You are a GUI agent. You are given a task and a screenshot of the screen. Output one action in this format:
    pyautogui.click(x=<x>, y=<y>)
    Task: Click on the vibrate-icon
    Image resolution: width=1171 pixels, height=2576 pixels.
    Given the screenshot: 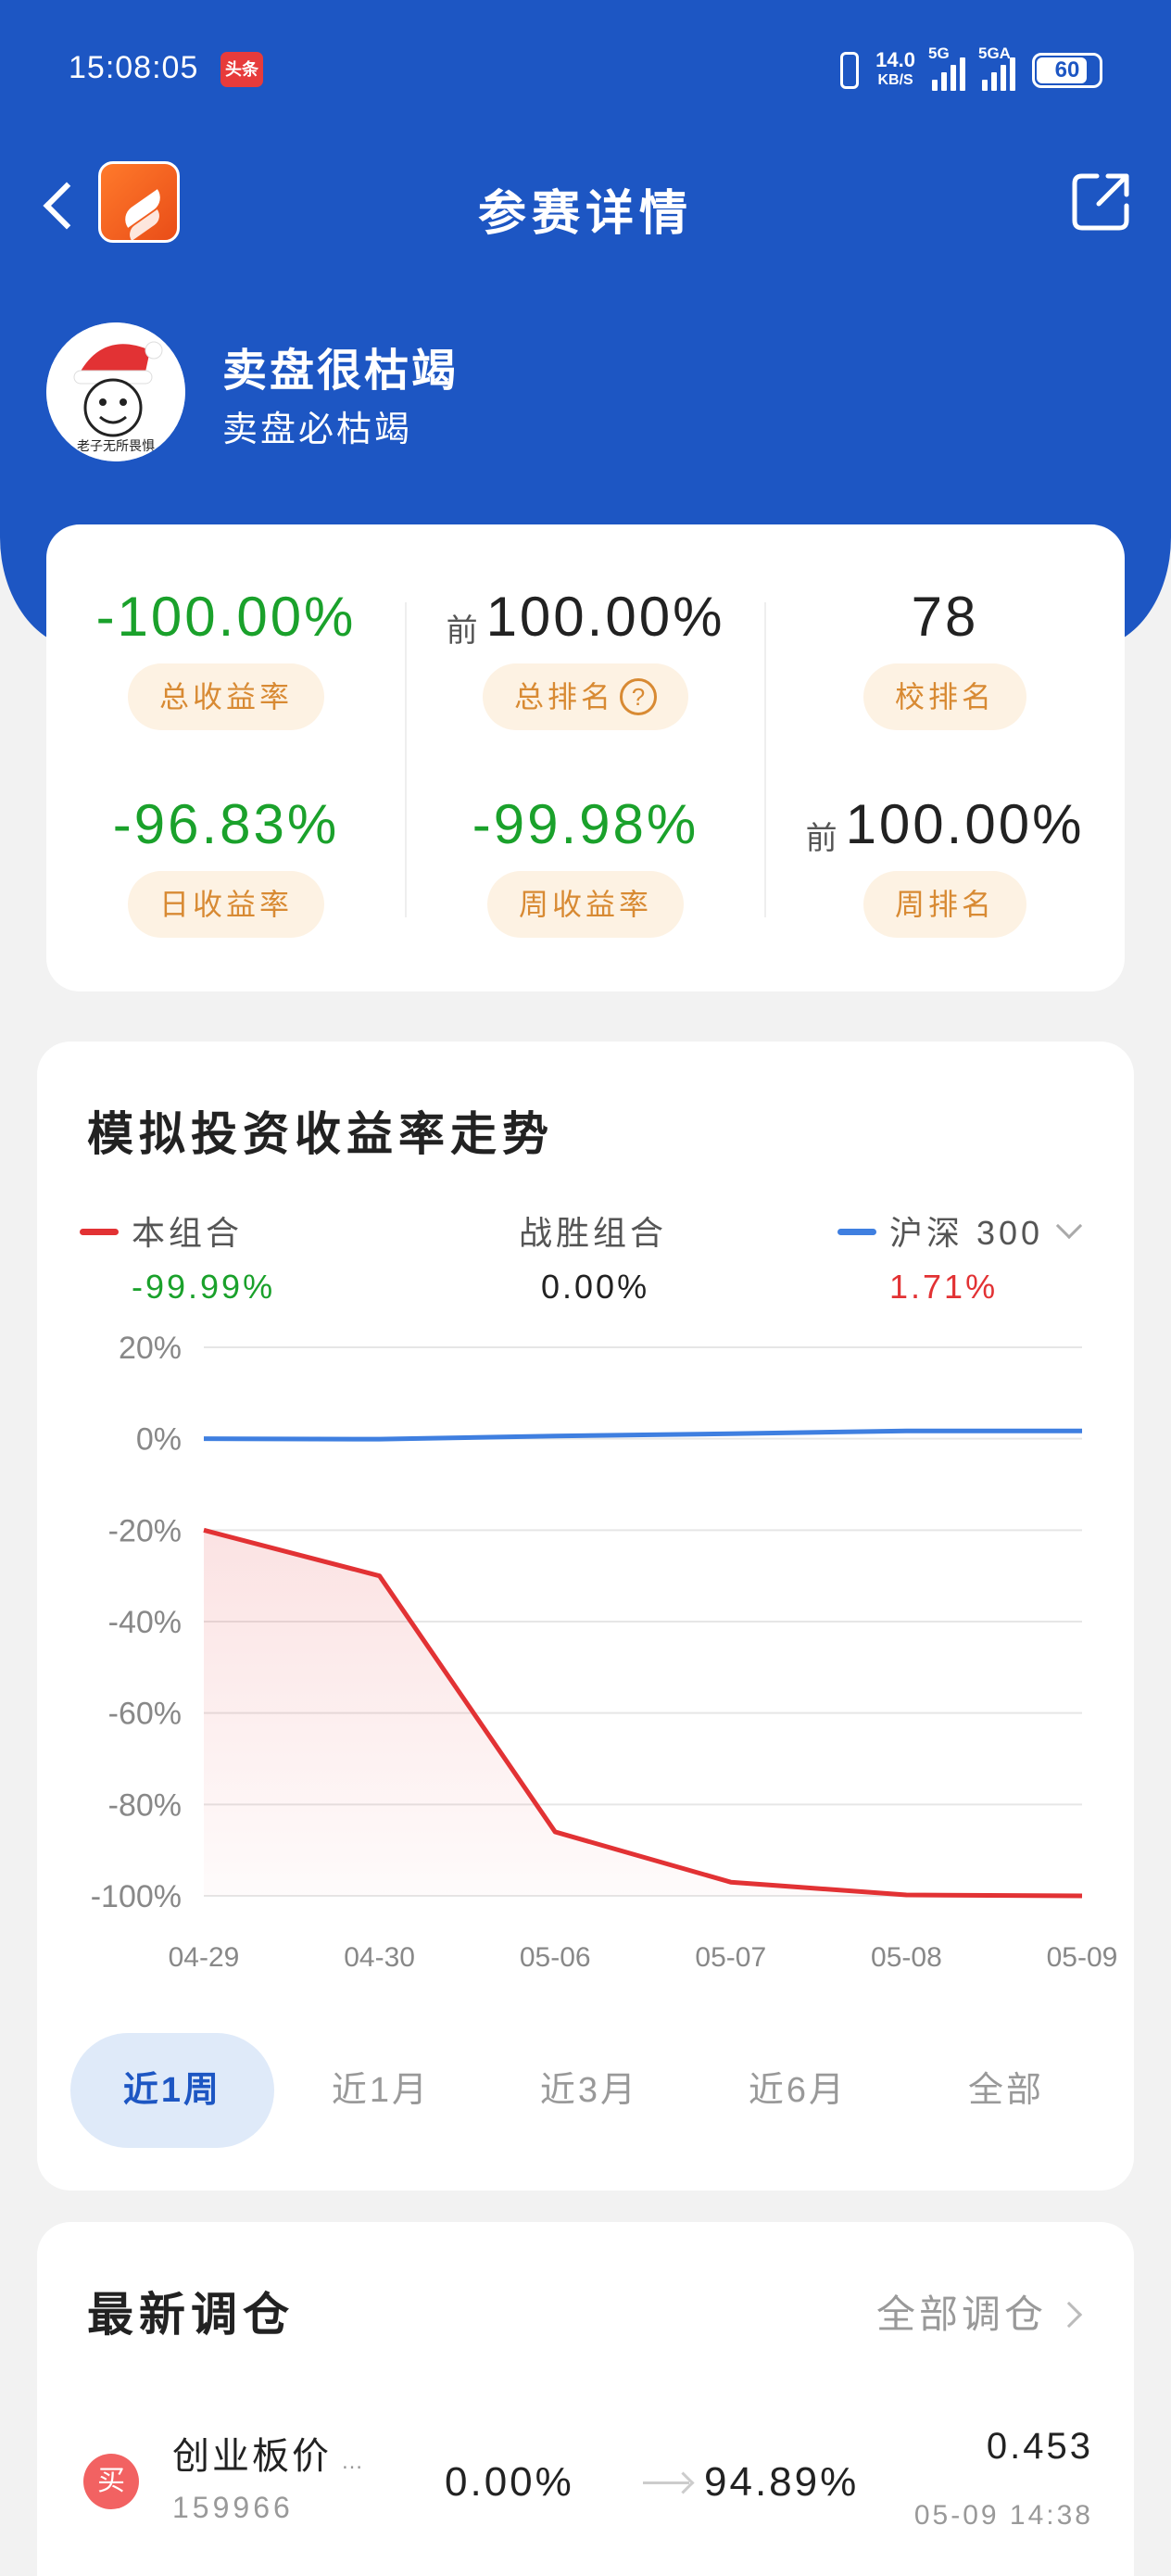 What is the action you would take?
    pyautogui.click(x=850, y=70)
    